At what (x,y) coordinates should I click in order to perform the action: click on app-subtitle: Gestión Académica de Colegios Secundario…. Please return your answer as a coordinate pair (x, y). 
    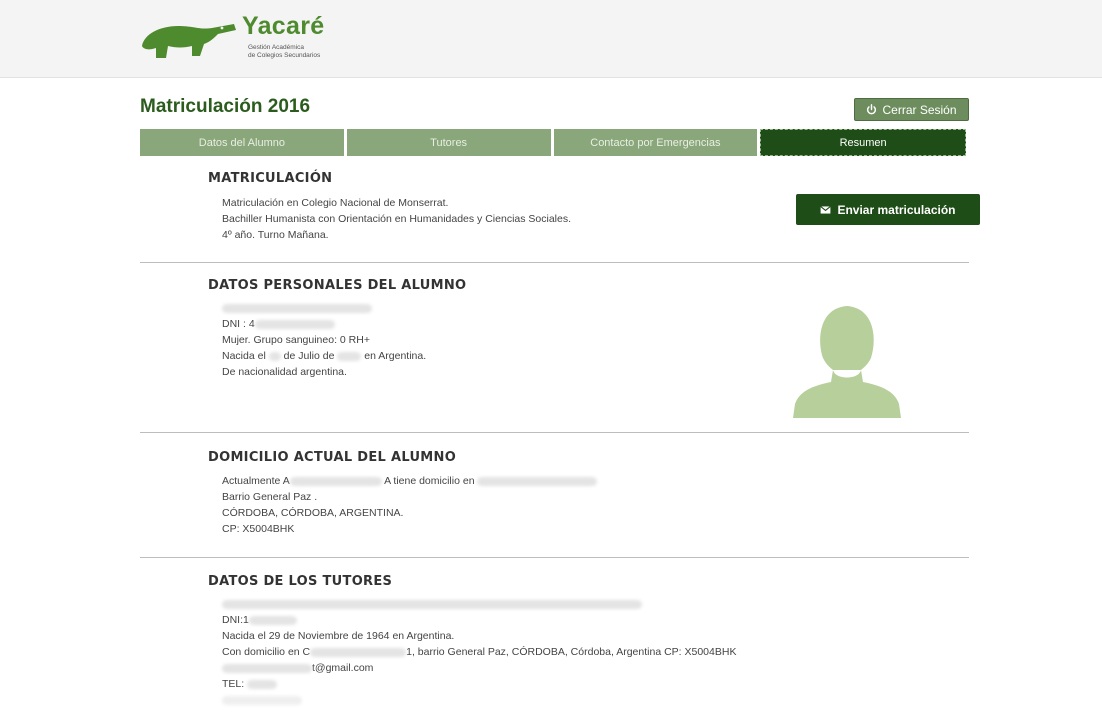
    Looking at the image, I should click on (284, 51).